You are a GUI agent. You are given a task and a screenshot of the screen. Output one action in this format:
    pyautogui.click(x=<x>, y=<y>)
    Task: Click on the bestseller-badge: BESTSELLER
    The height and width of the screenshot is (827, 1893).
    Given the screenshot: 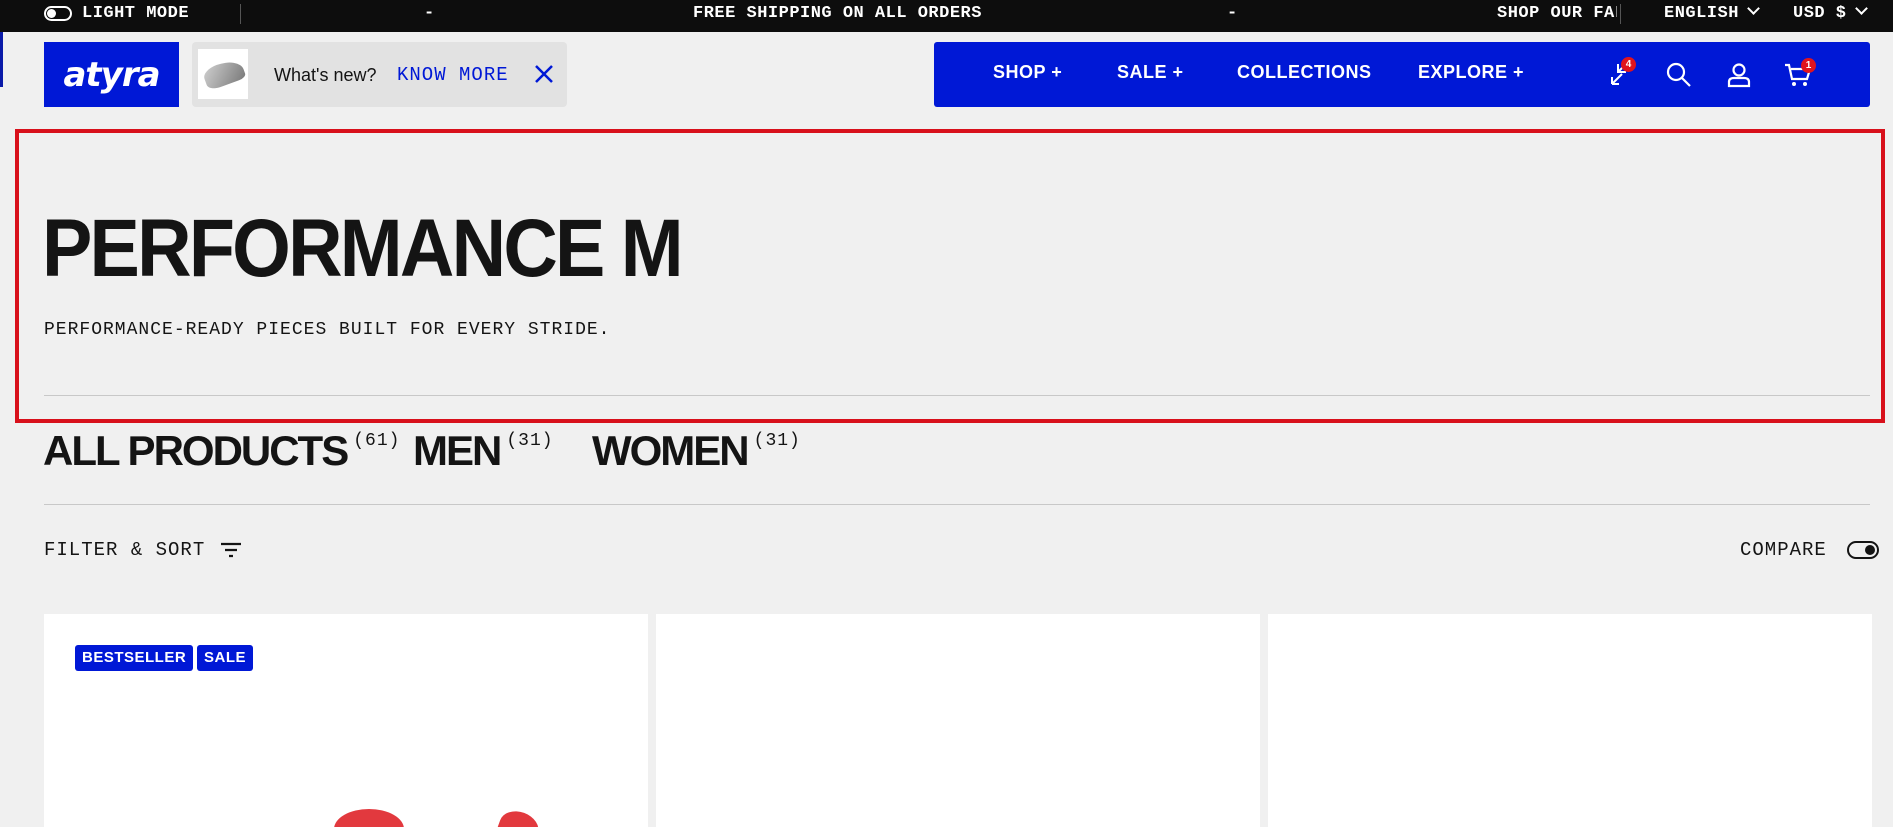 What is the action you would take?
    pyautogui.click(x=134, y=658)
    